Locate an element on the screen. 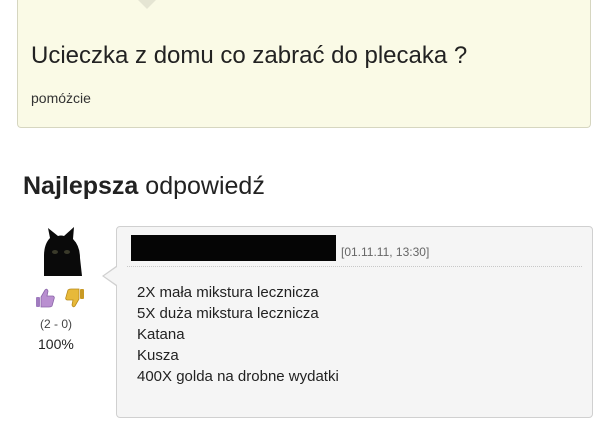  answer-divider is located at coordinates (354, 266).